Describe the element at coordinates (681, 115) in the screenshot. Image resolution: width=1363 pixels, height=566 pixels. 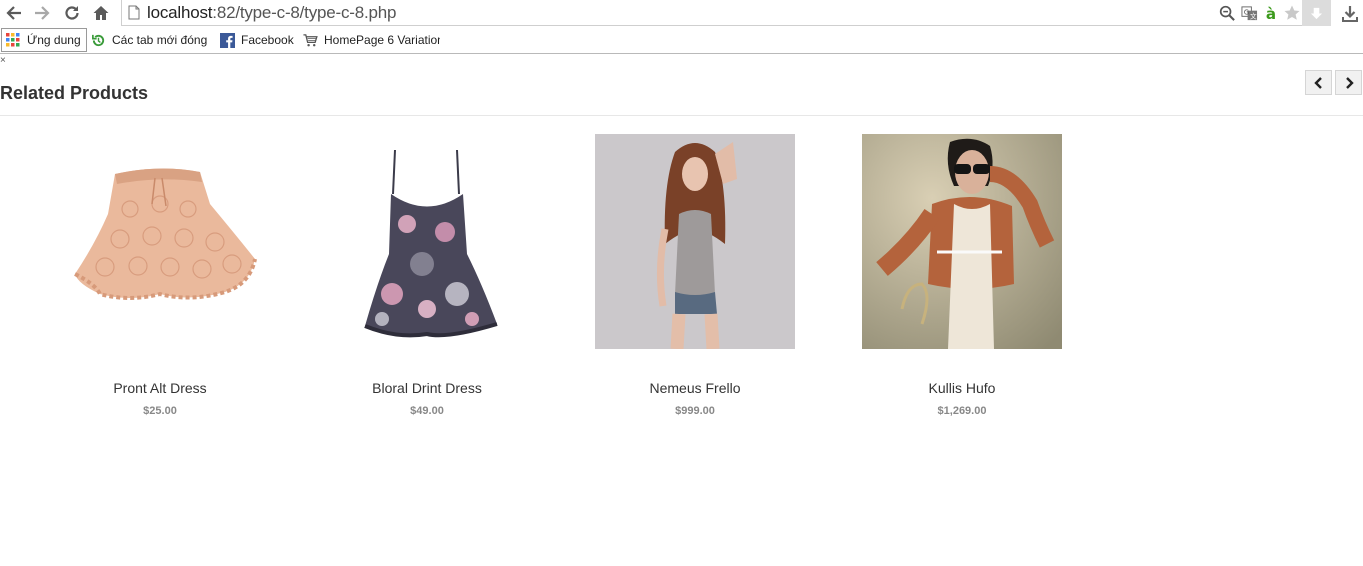
I see `divider` at that location.